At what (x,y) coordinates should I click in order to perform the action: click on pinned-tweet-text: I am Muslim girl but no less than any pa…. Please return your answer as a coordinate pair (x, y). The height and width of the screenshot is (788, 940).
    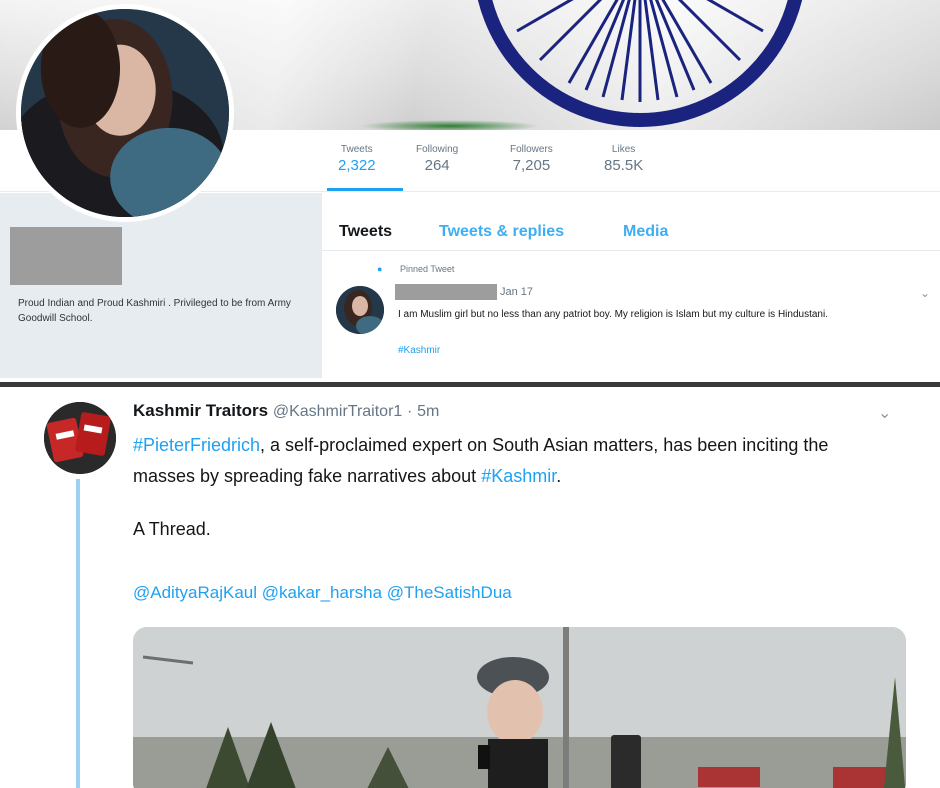
    Looking at the image, I should click on (613, 314).